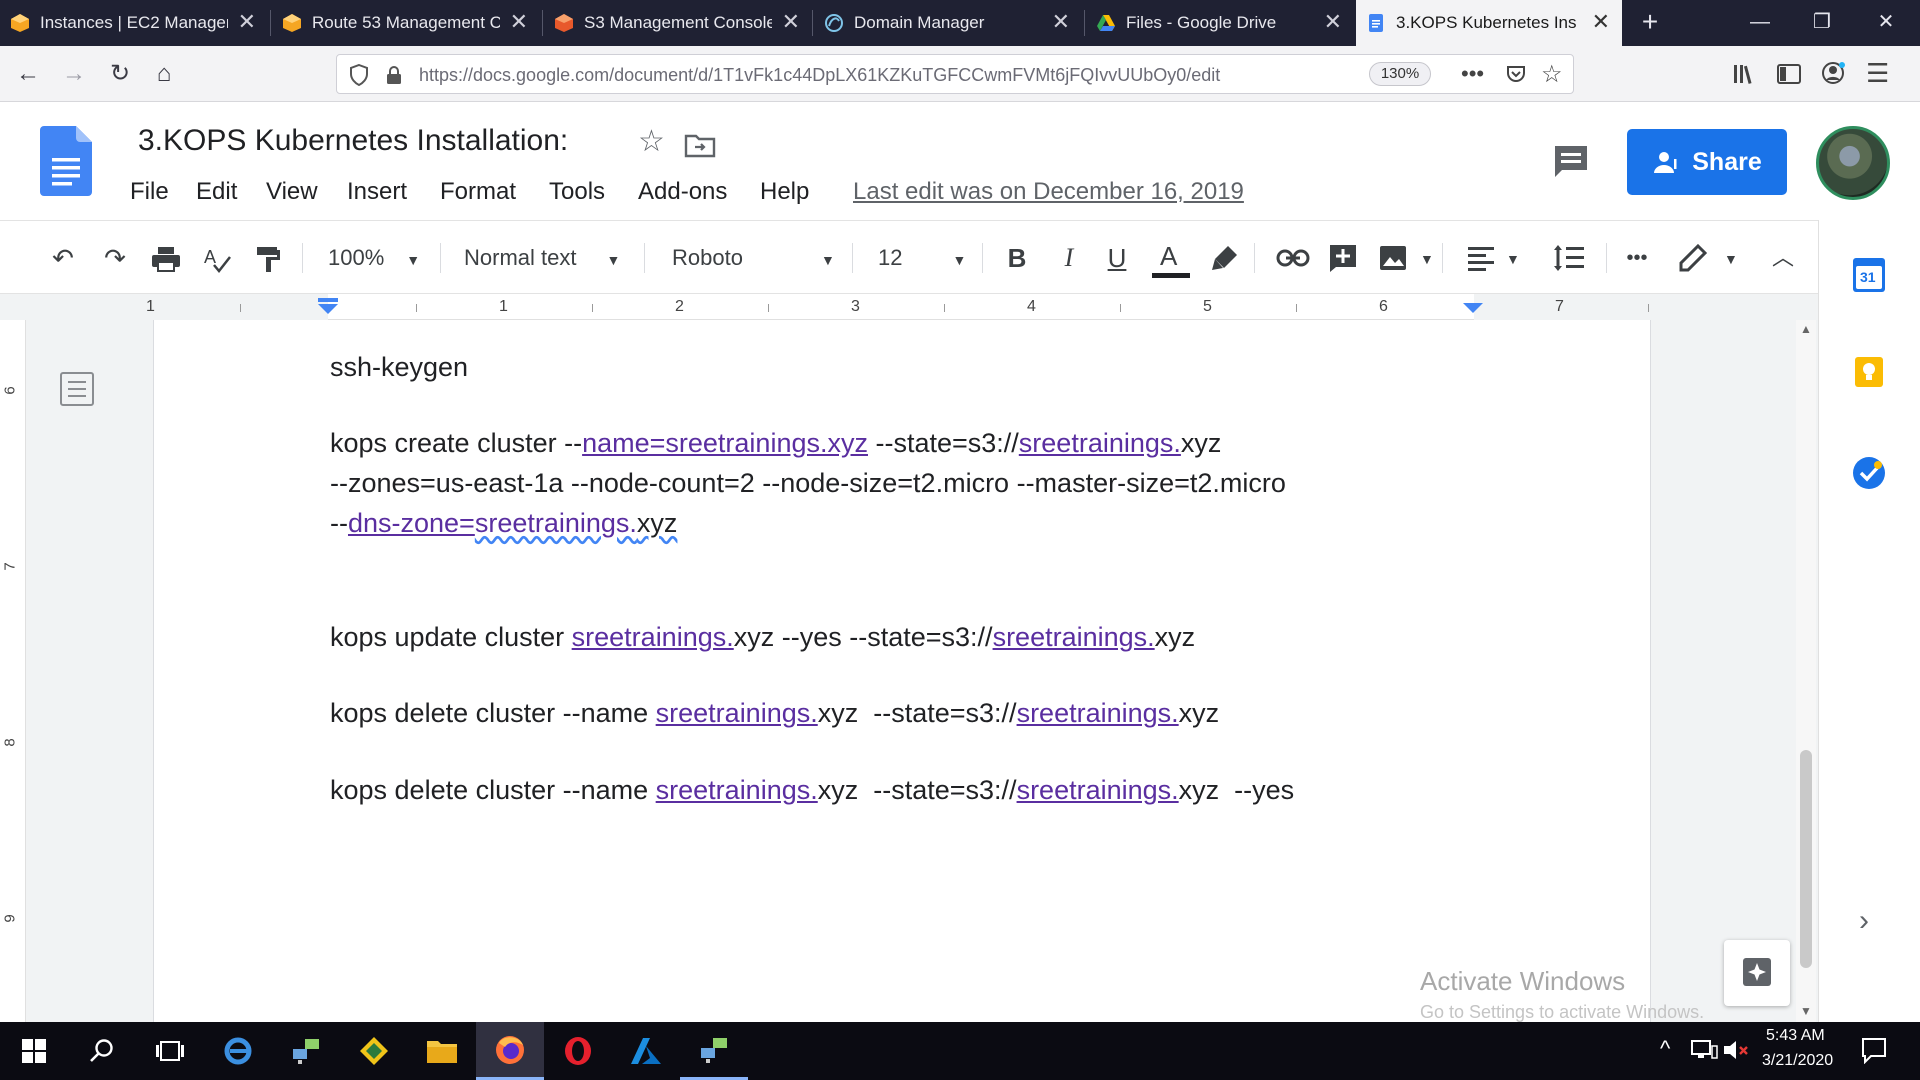  Describe the element at coordinates (1293, 258) in the screenshot. I see `insert-link-icon` at that location.